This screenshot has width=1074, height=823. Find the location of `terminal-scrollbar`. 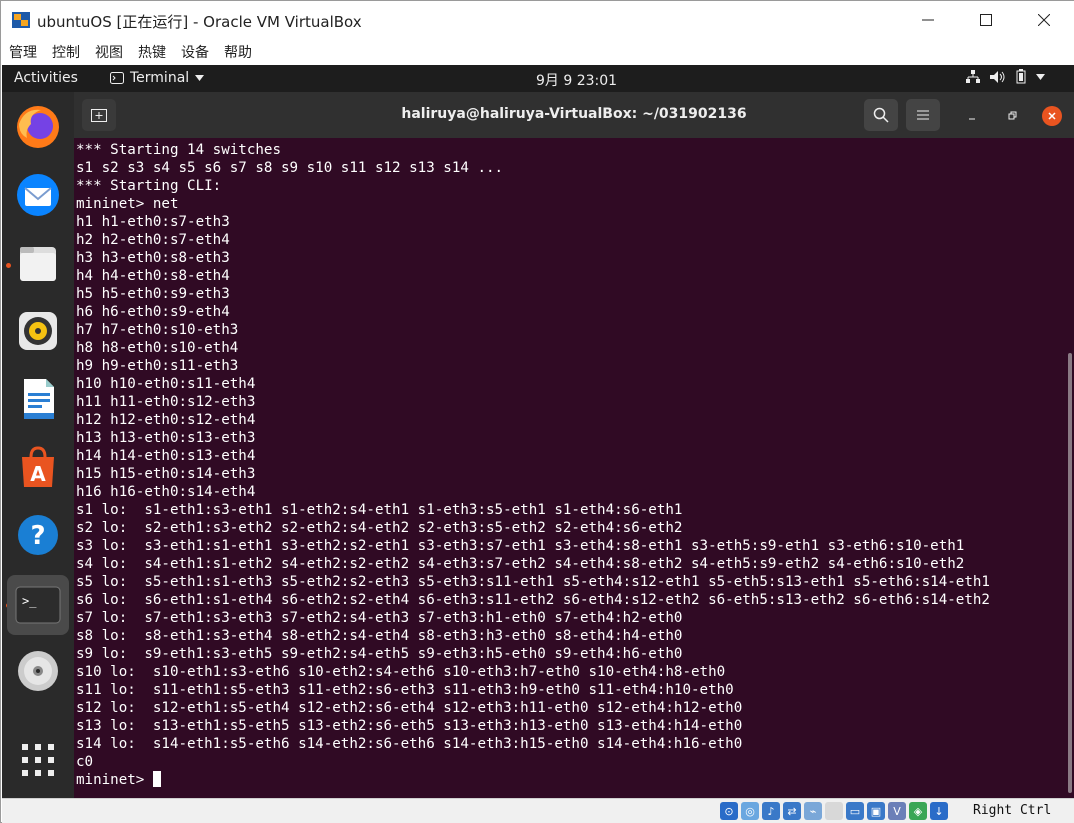

terminal-scrollbar is located at coordinates (1070, 573).